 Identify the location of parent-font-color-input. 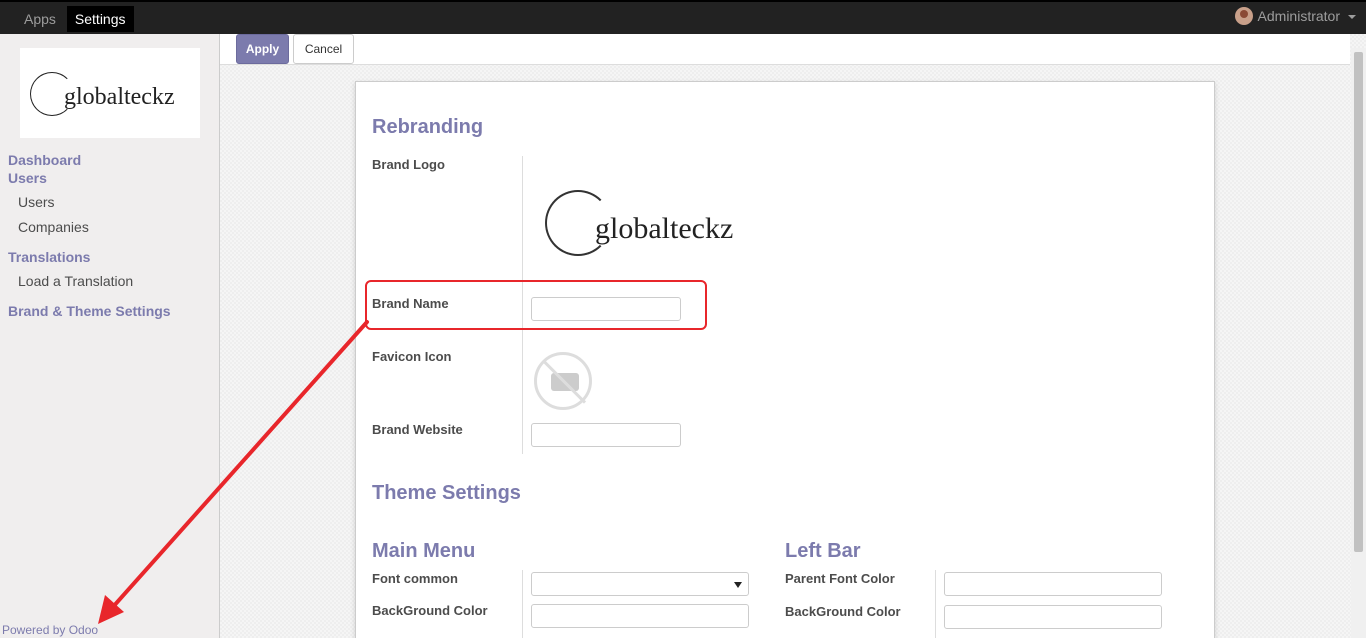
(1053, 584).